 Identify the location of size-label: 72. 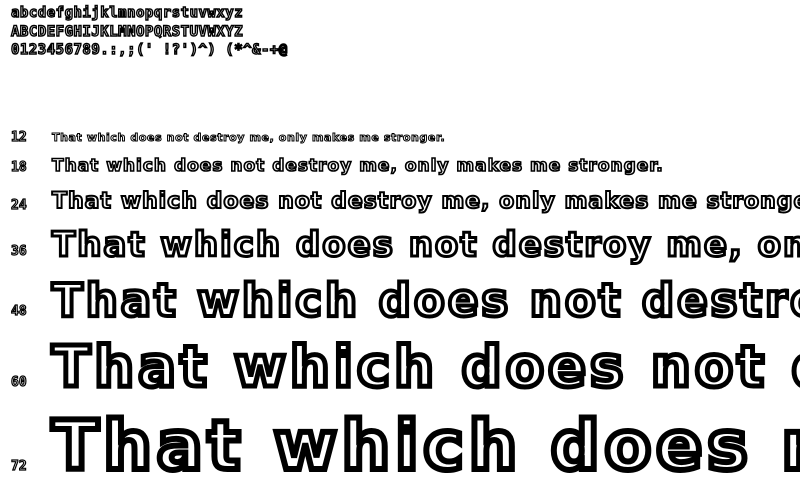
(18, 466).